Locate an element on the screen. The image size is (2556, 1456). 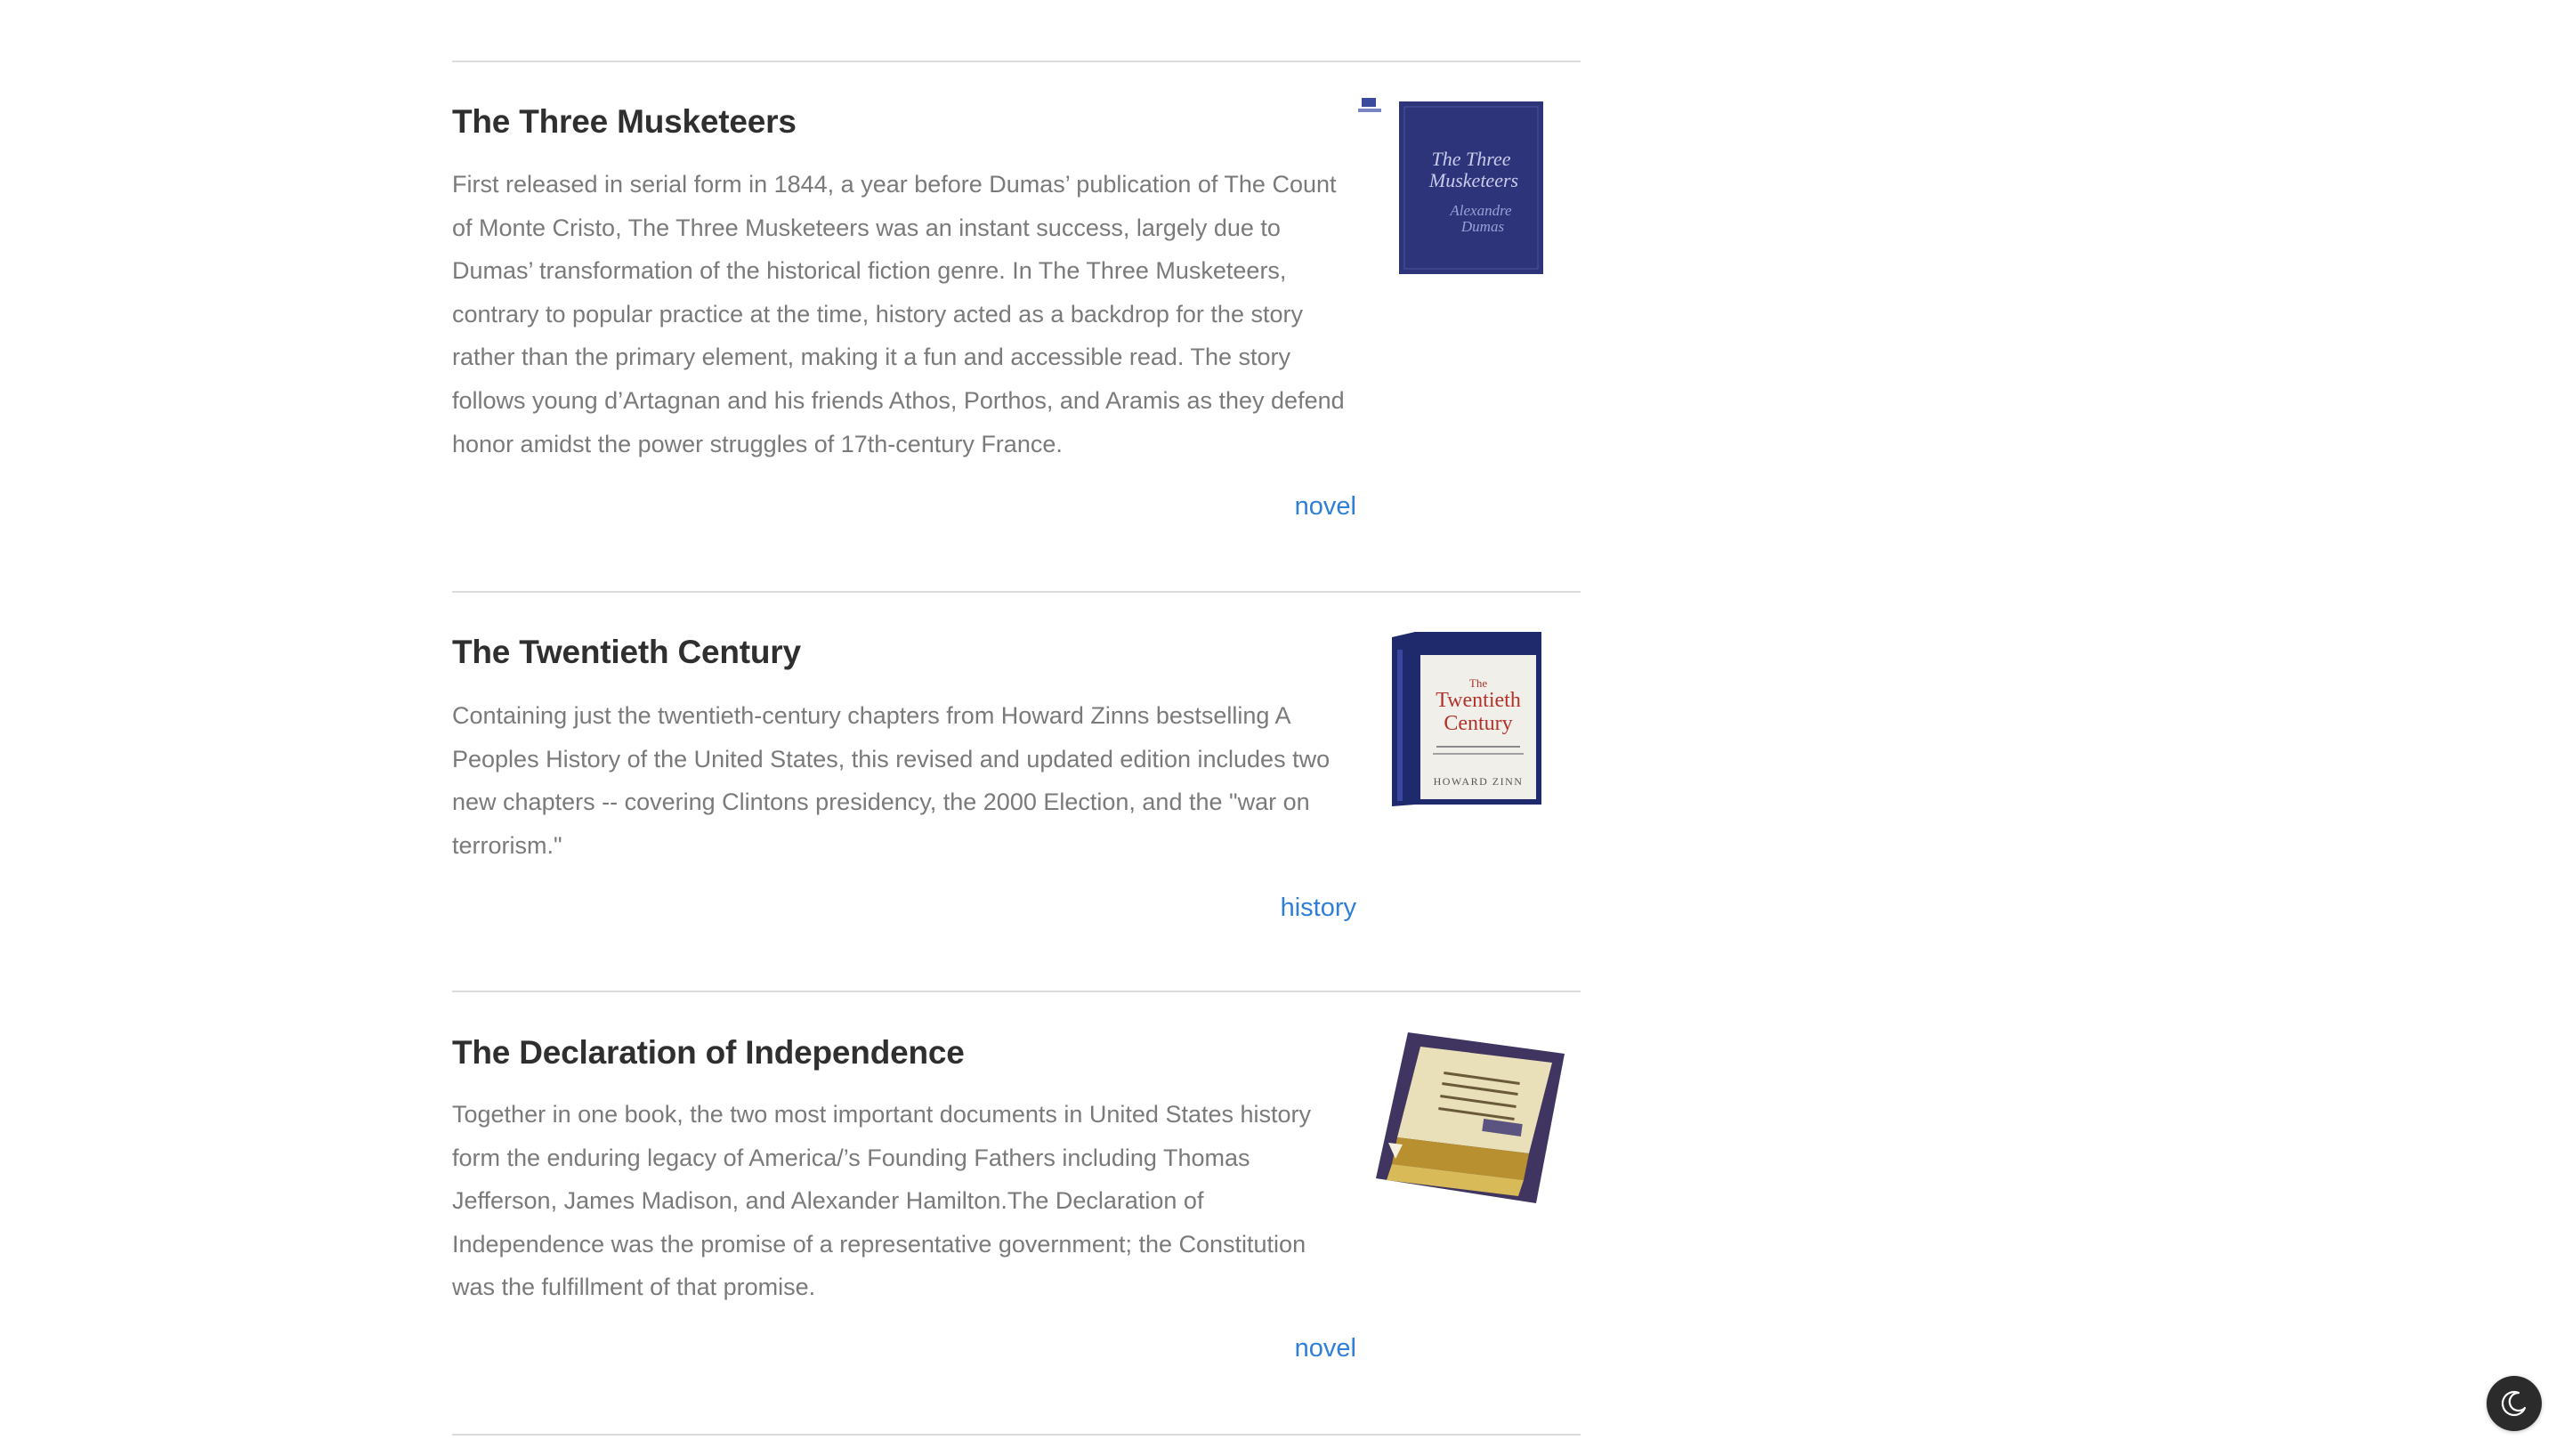
article-title: The Declaration of Independence is located at coordinates (708, 1053).